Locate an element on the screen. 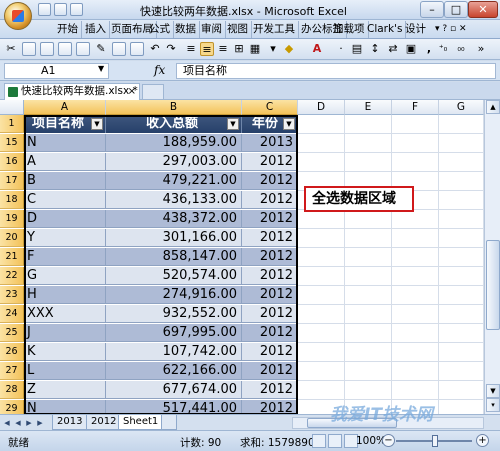 Image resolution: width=500 pixels, height=451 pixels. vertical-scroll-thumb is located at coordinates (493, 285).